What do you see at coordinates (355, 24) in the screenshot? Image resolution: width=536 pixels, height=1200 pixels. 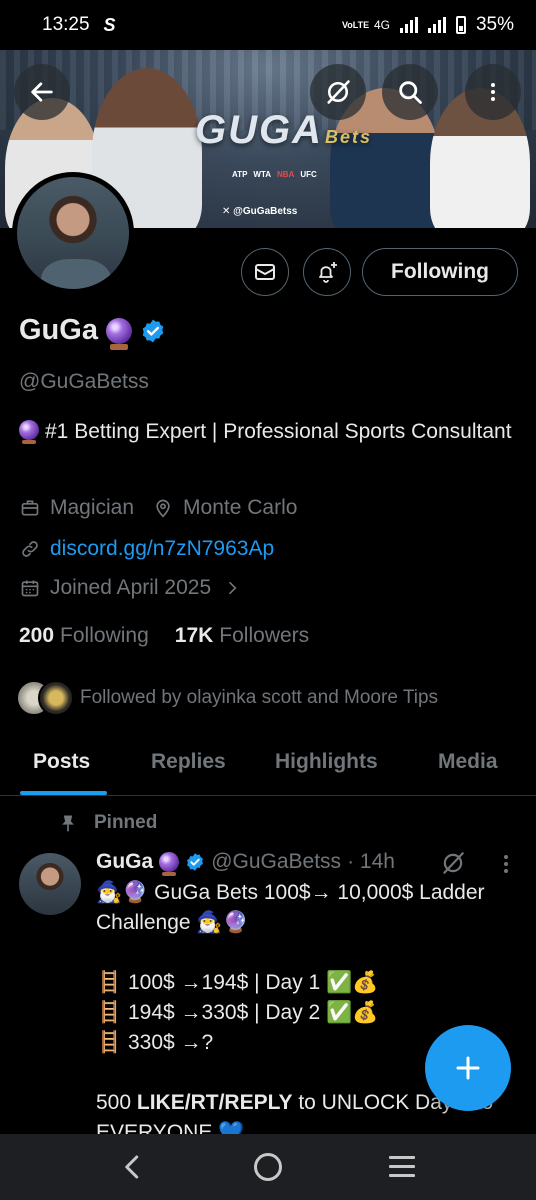 I see `volte-indicator: VoLTE` at bounding box center [355, 24].